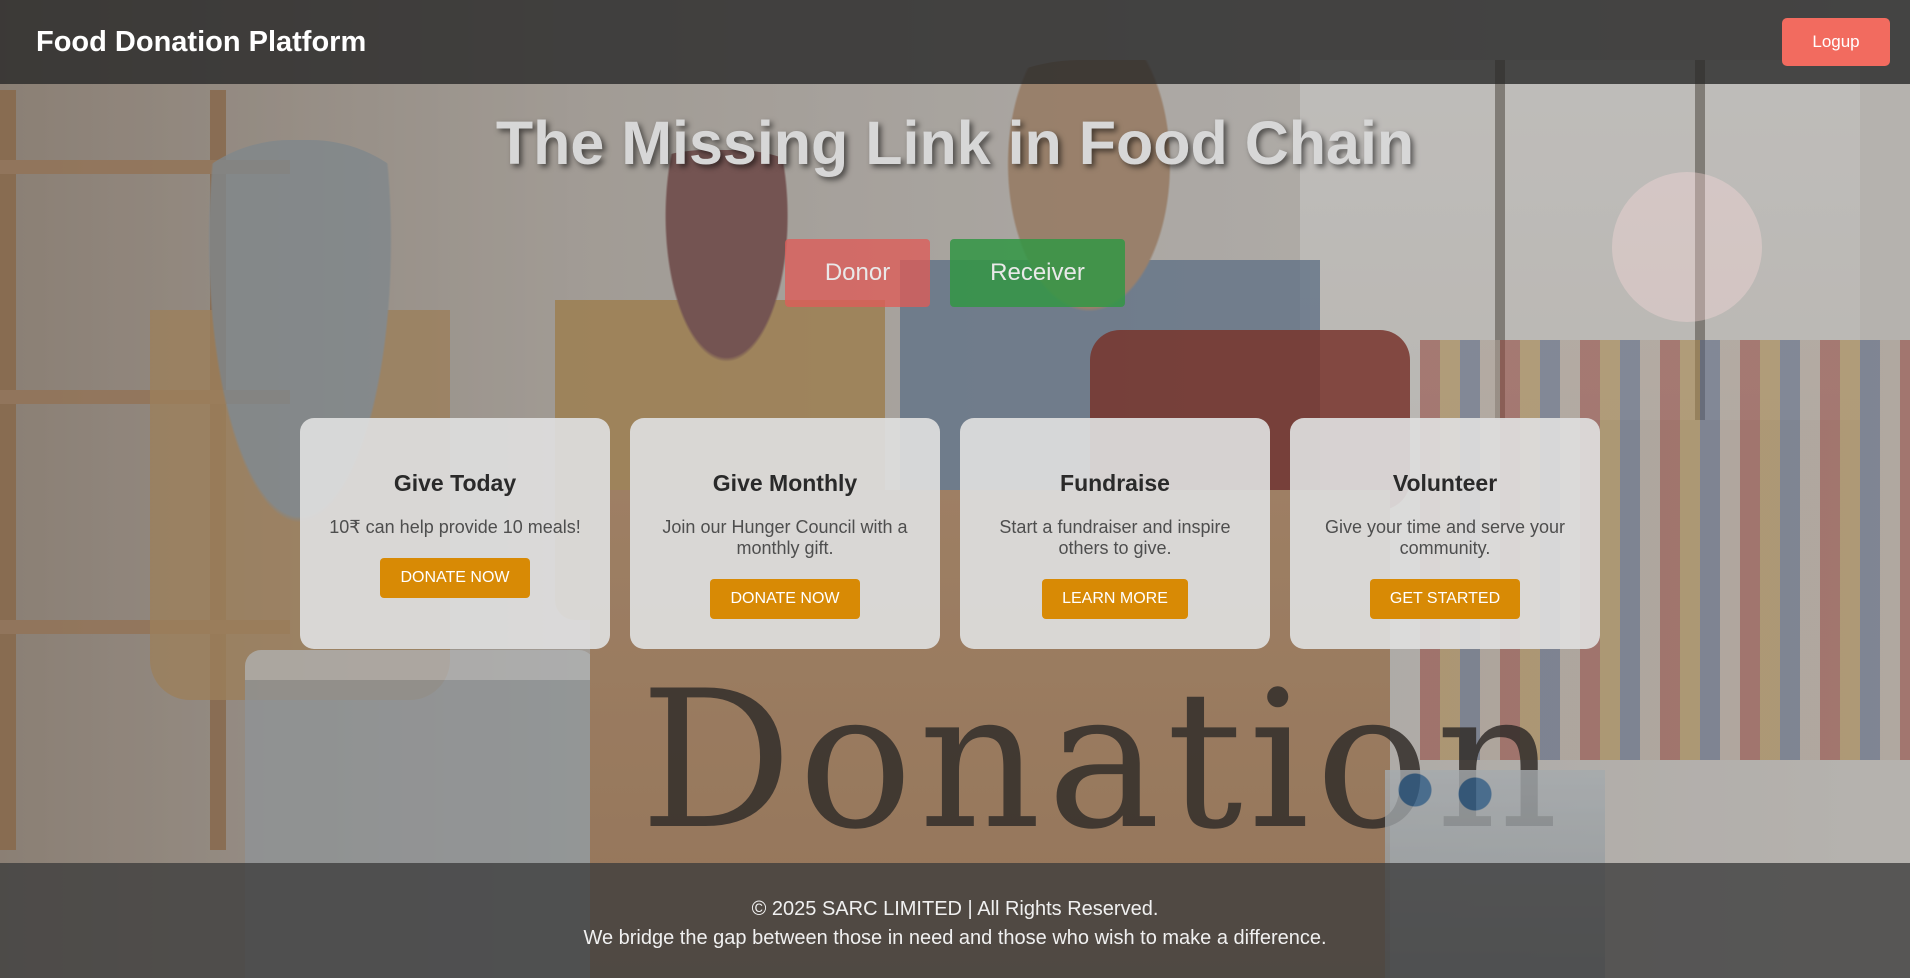 The height and width of the screenshot is (978, 1910). What do you see at coordinates (785, 483) in the screenshot?
I see `card-title: Give Monthly` at bounding box center [785, 483].